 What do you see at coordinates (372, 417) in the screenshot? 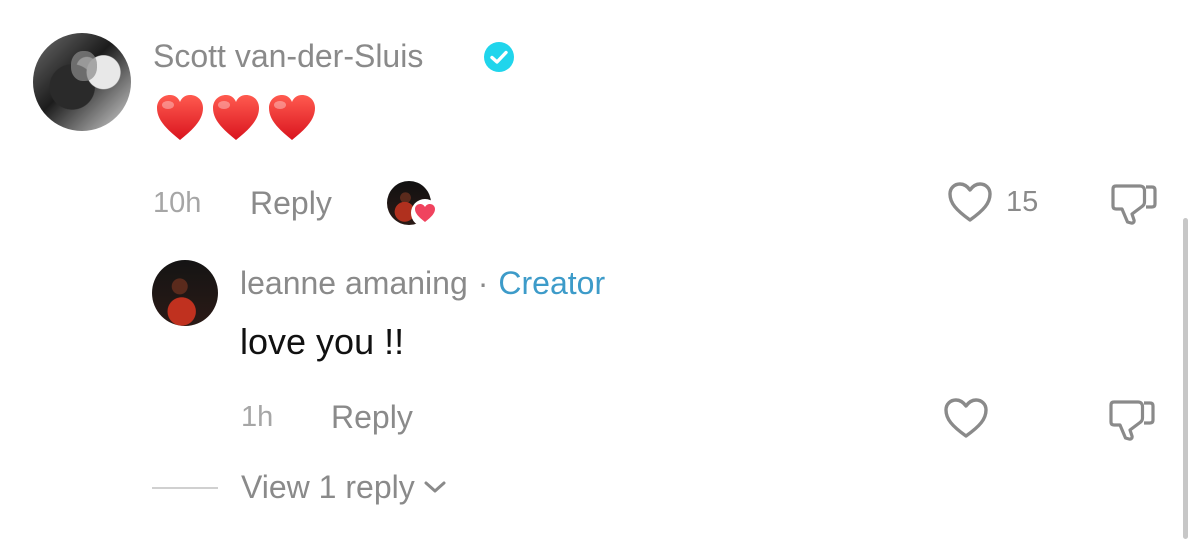
I see `reply-to-reply-button: Reply` at bounding box center [372, 417].